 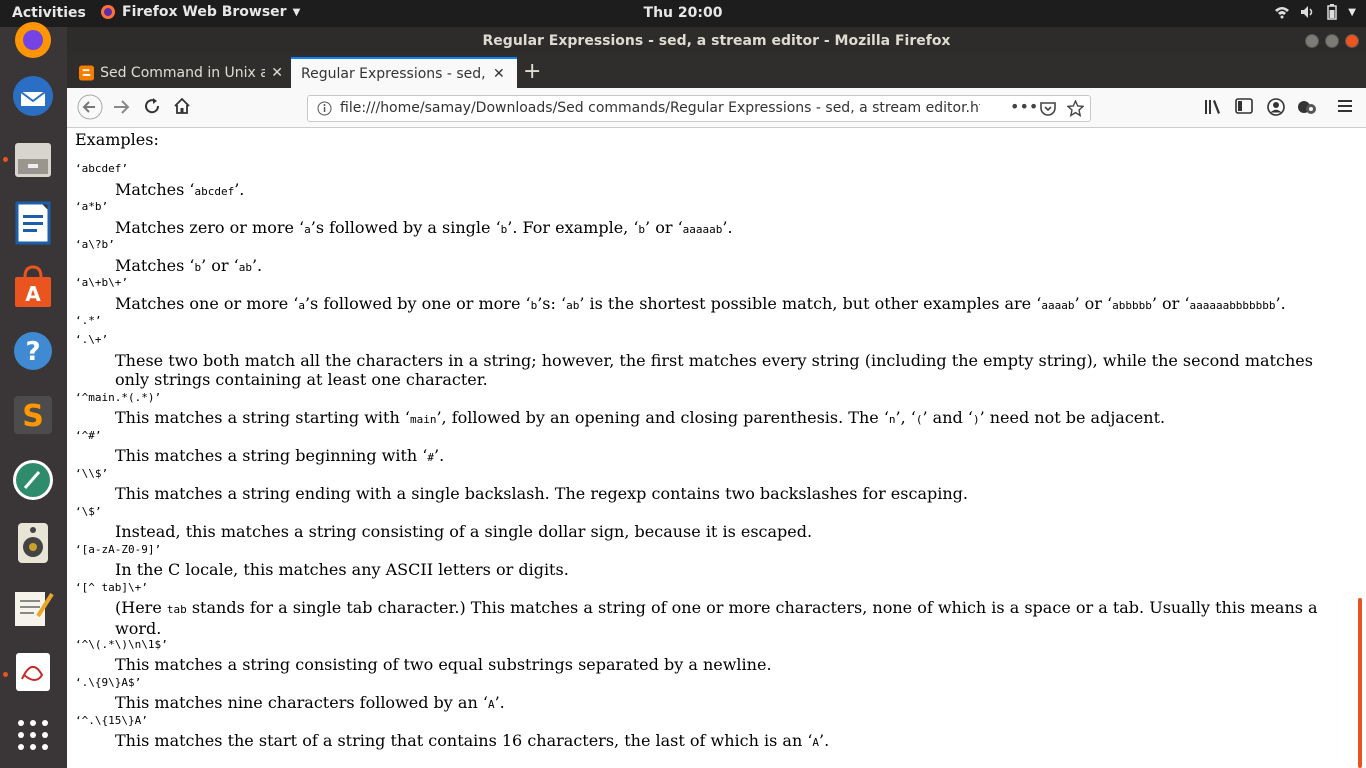 What do you see at coordinates (1212, 107) in the screenshot?
I see `library-icon` at bounding box center [1212, 107].